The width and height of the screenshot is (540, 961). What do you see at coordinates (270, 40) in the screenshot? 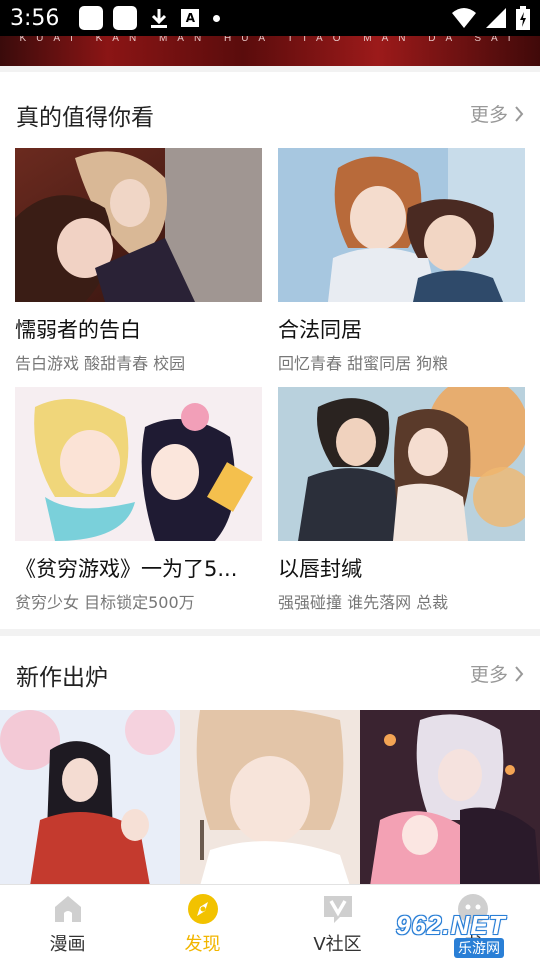
I see `banner-text: KUAI KAN MAN HUA TIAO MAN DA SAI` at bounding box center [270, 40].